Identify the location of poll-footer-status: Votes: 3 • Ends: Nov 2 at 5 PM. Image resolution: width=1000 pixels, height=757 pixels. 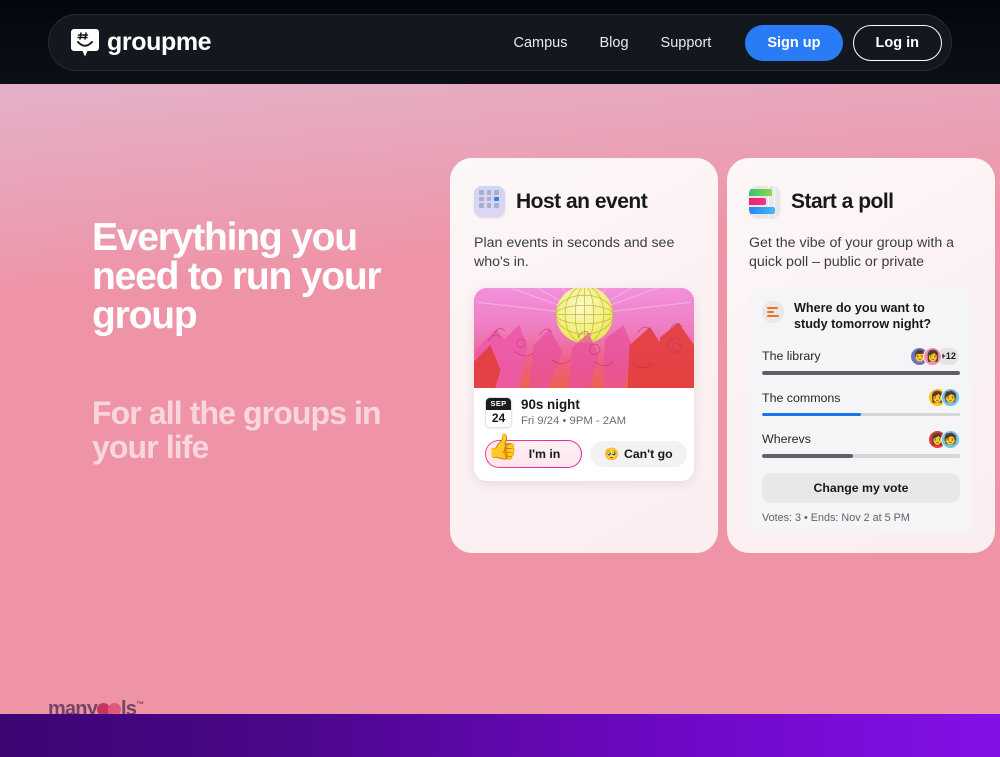
(836, 517).